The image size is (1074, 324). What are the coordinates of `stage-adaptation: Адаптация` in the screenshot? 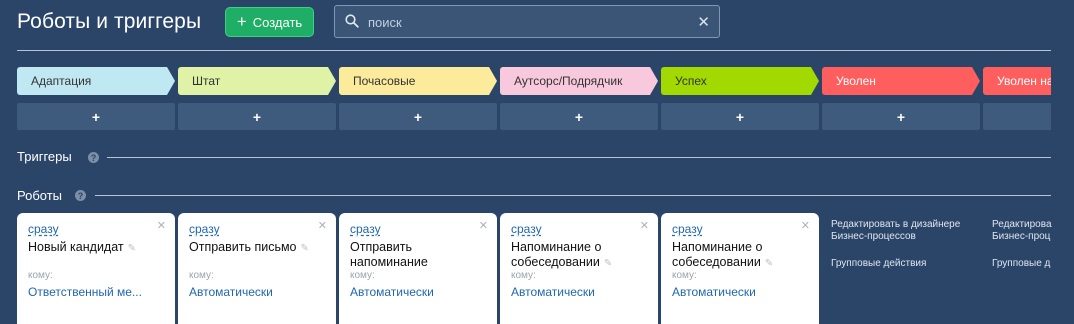 It's located at (96, 81).